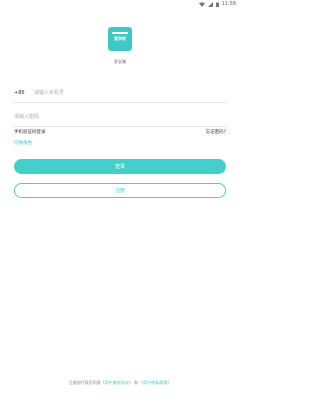 The height and width of the screenshot is (400, 320). What do you see at coordinates (228, 4) in the screenshot?
I see `status-time: 11:58` at bounding box center [228, 4].